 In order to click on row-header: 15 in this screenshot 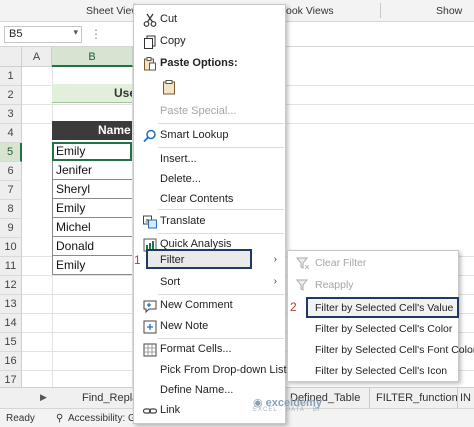, I will do `click(11, 342)`.